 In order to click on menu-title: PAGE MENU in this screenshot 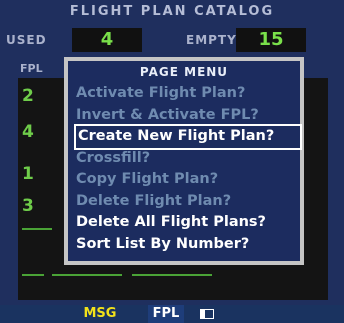, I will do `click(184, 72)`.